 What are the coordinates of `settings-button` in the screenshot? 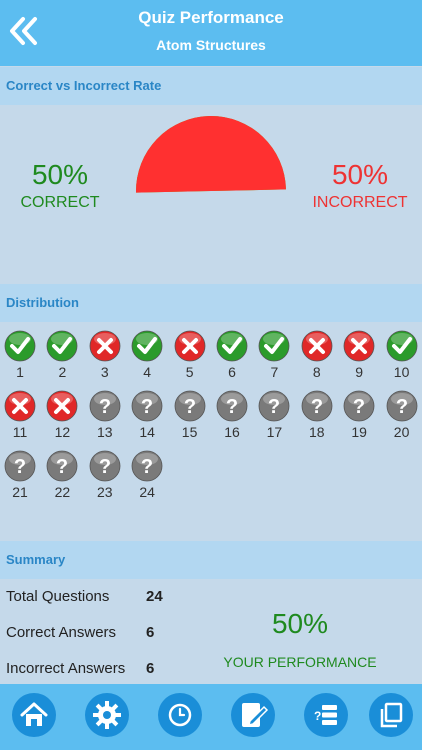 It's located at (107, 715).